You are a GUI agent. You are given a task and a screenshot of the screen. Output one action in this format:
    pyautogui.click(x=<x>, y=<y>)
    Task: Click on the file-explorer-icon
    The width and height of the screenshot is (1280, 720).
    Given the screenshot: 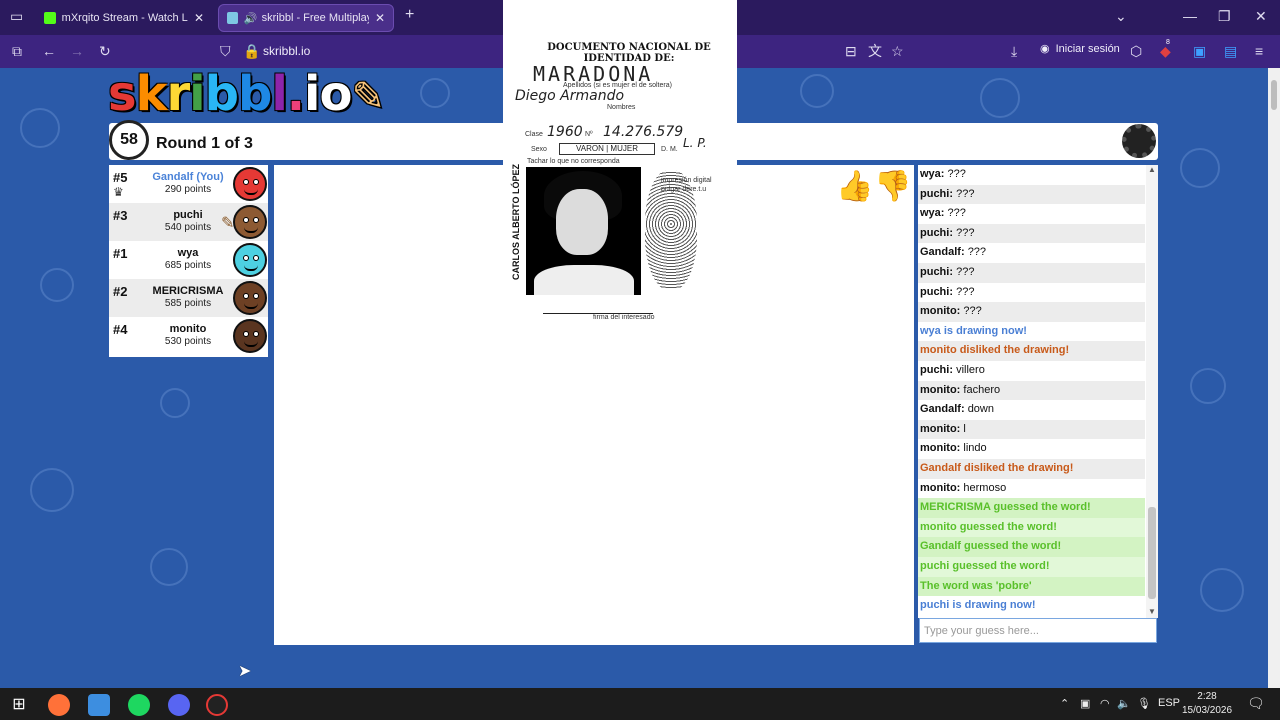 What is the action you would take?
    pyautogui.click(x=99, y=705)
    